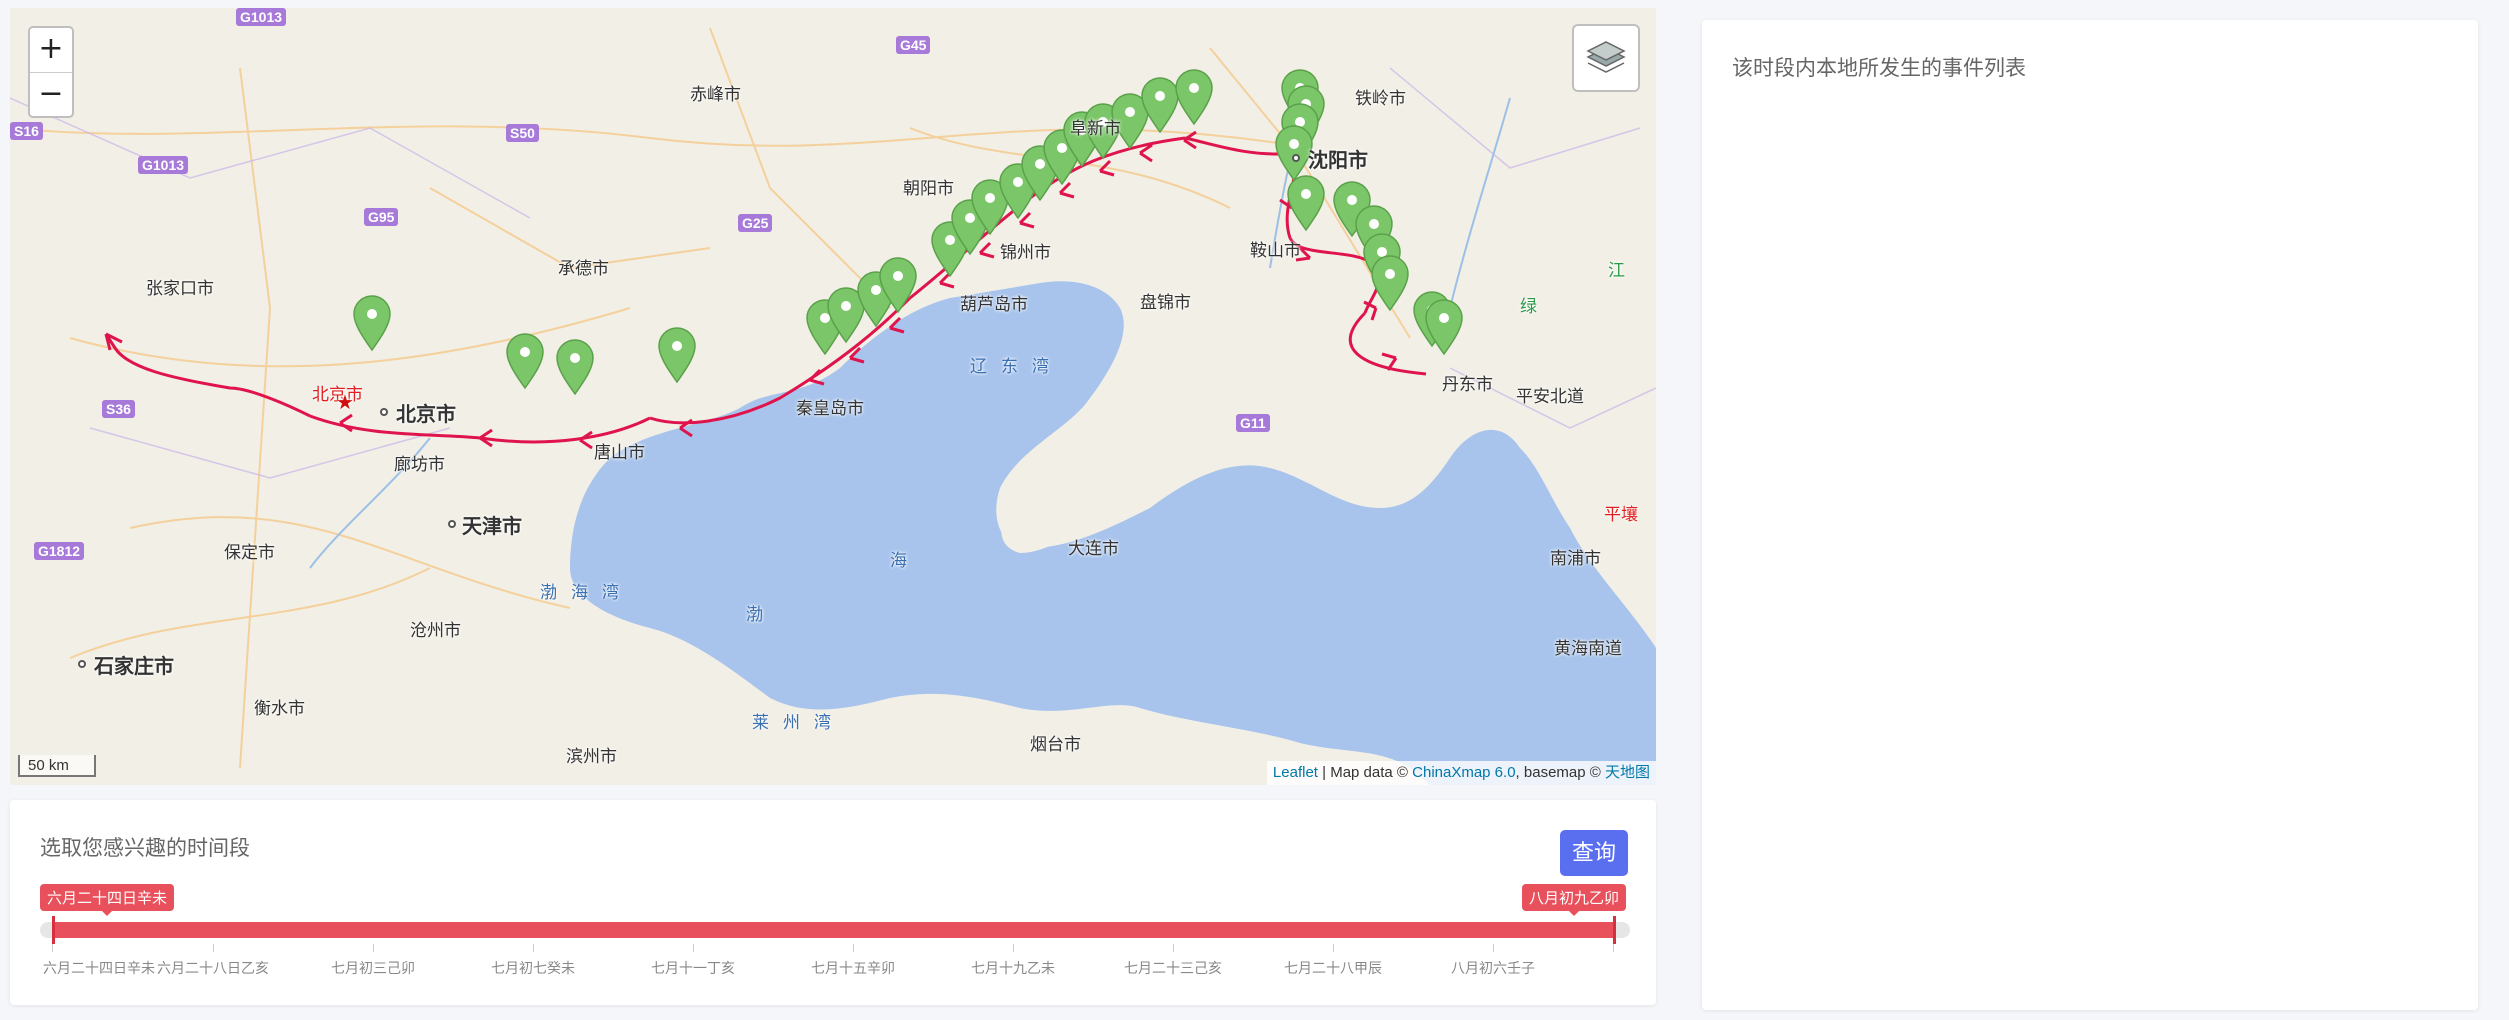 The height and width of the screenshot is (1020, 2509). I want to click on highway-shield: G1812, so click(59, 551).